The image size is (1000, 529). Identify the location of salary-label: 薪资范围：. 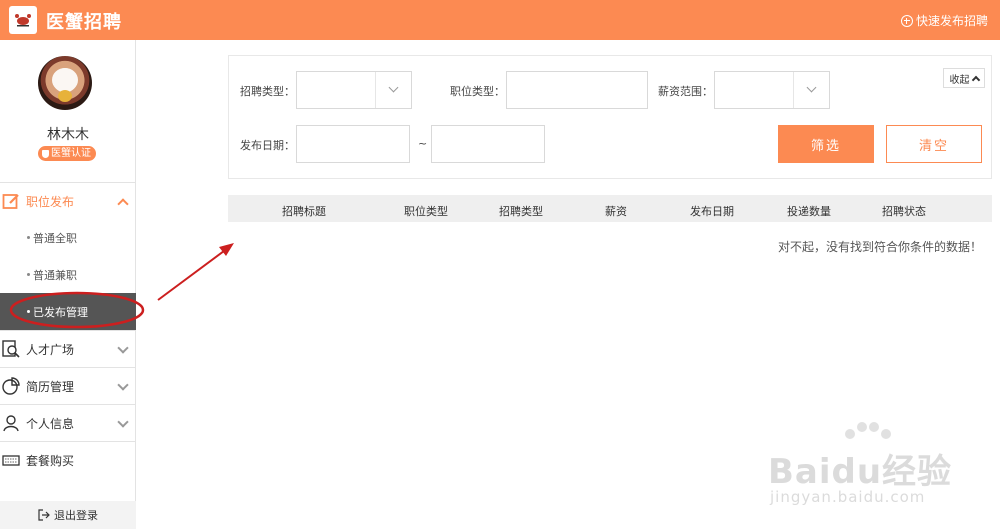
(685, 91).